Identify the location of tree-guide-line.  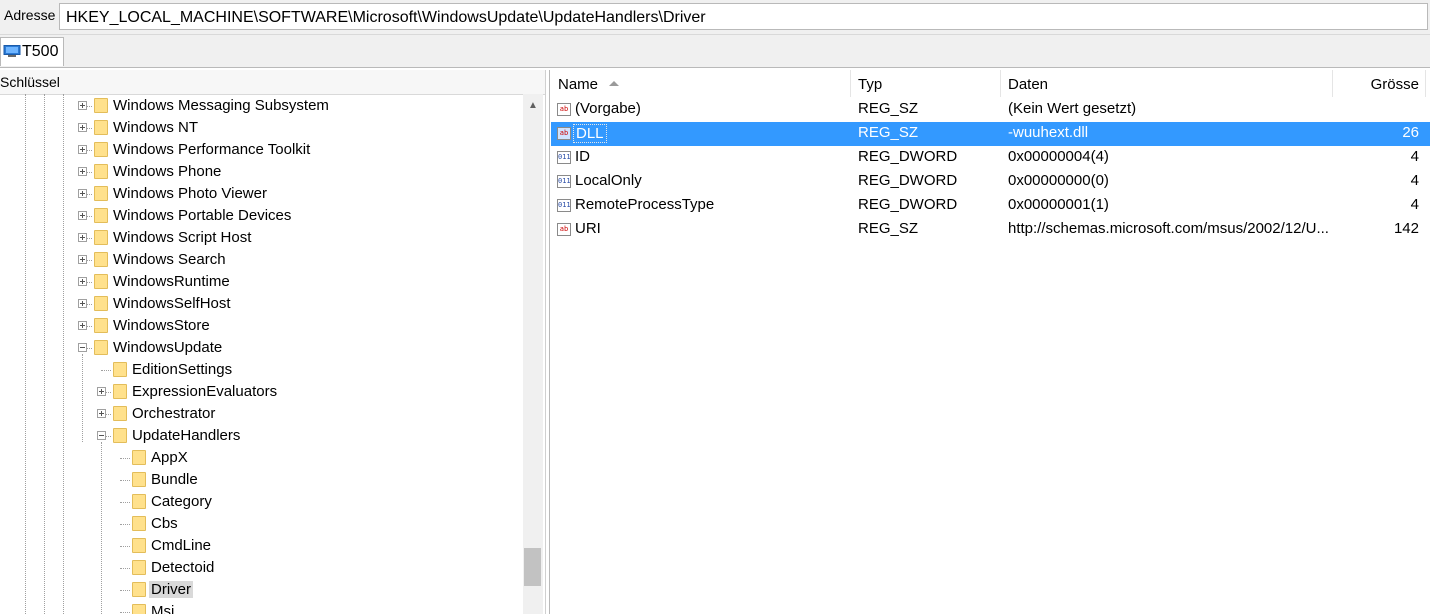
(82, 398).